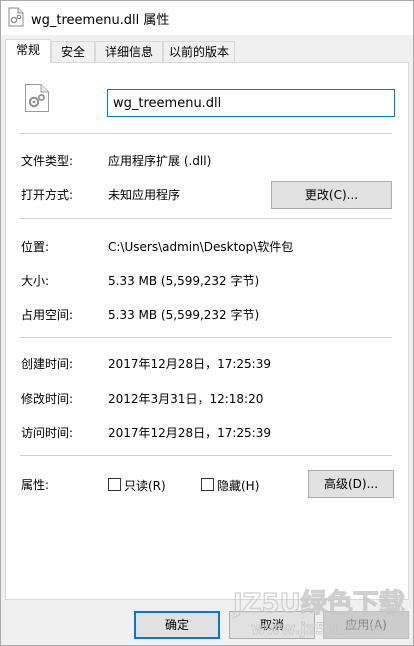  Describe the element at coordinates (100, 20) in the screenshot. I see `window-title: wg_treemenu.dll 属性` at that location.